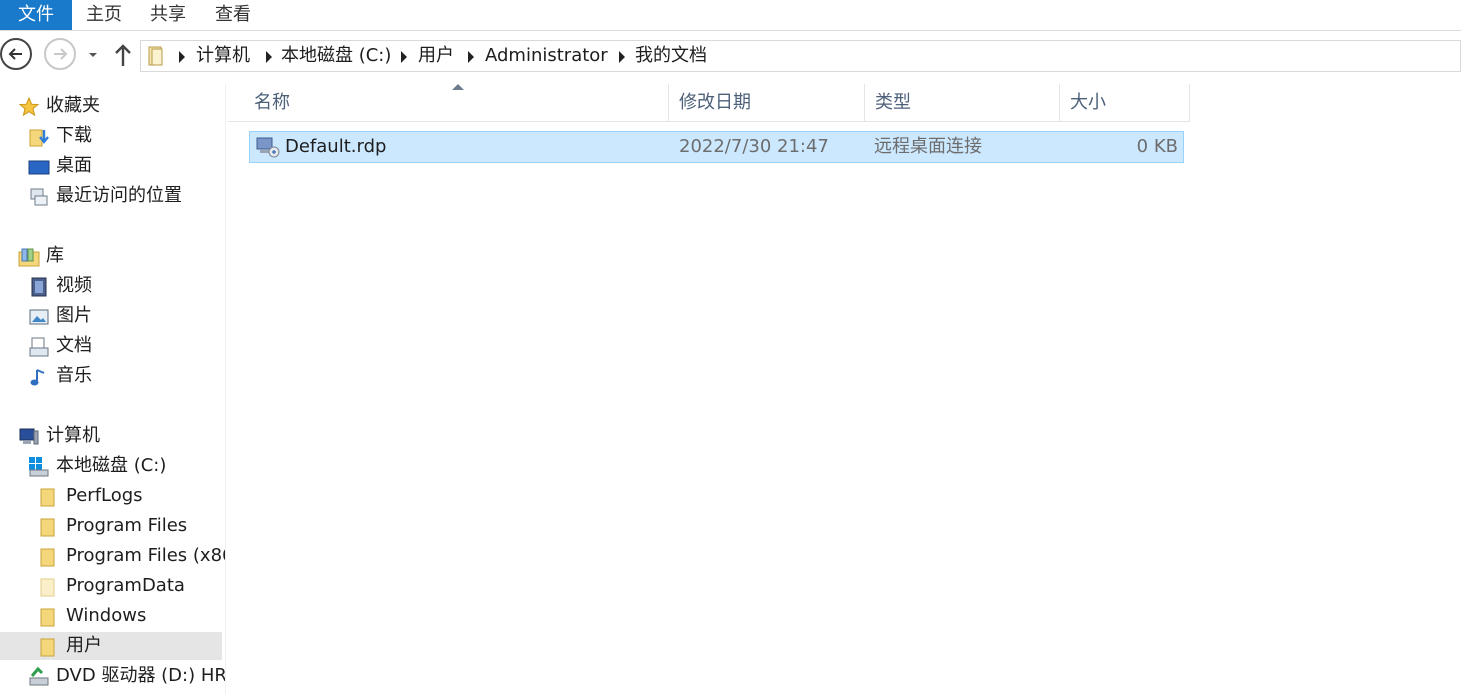 This screenshot has height=694, width=1461. Describe the element at coordinates (141, 675) in the screenshot. I see `nav-item-label: DVD 驱动器 (D:) HR` at that location.